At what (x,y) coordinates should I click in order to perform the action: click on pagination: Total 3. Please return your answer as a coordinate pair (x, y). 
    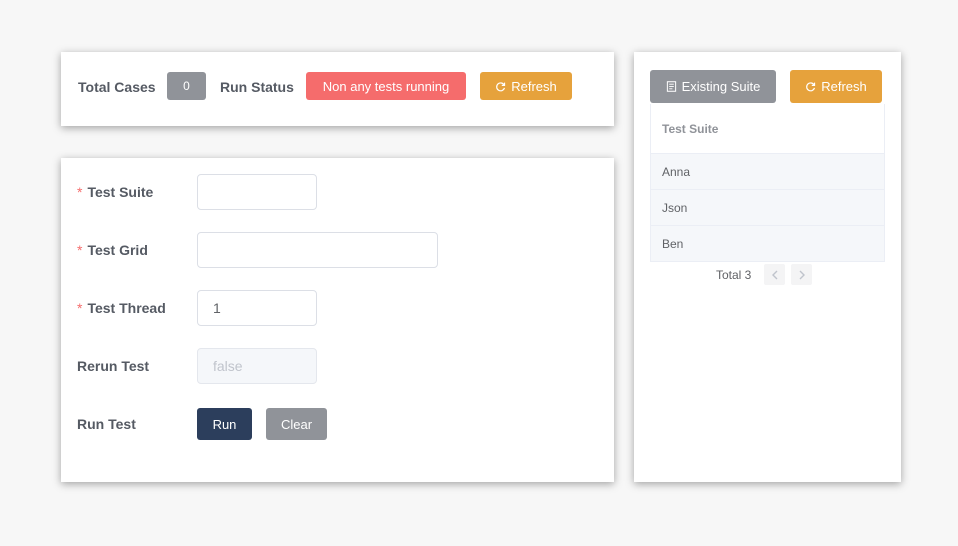
    Looking at the image, I should click on (764, 274).